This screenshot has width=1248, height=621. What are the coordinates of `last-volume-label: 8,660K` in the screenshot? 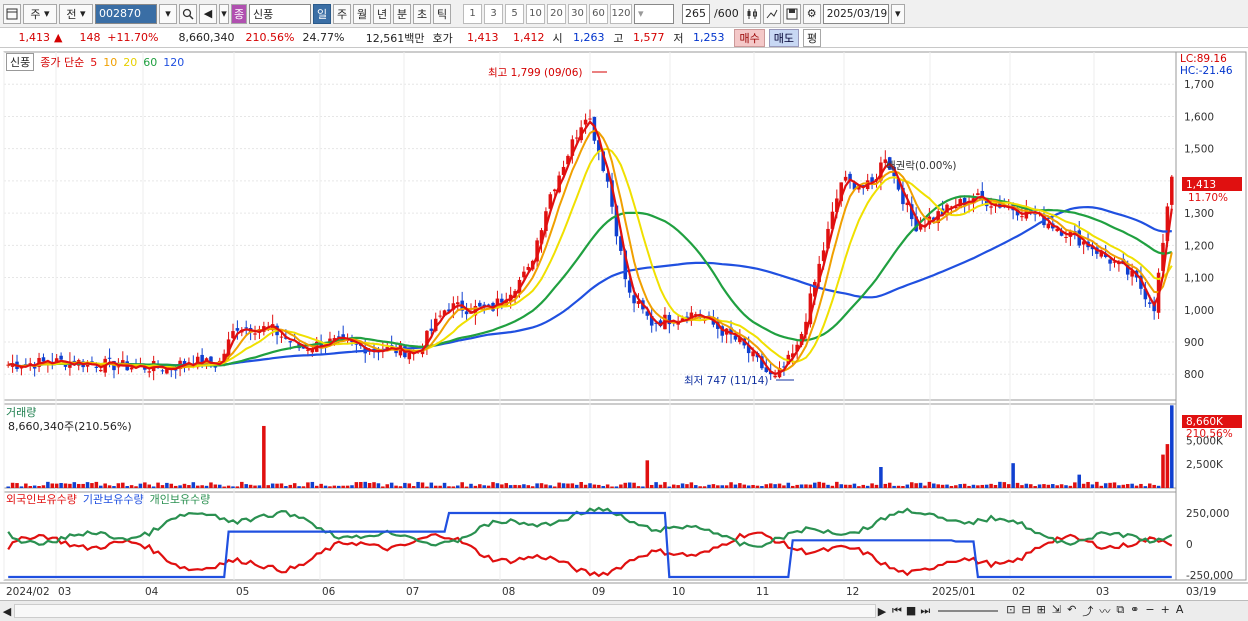 It's located at (1205, 422).